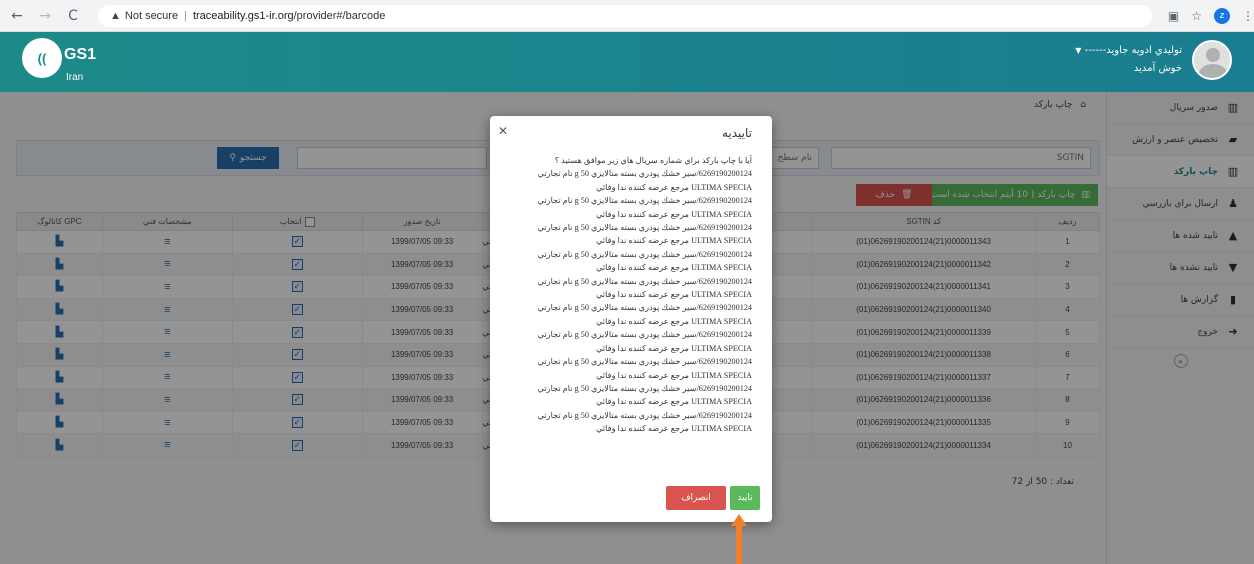  Describe the element at coordinates (745, 498) in the screenshot. I see `confirm-button: تاييد` at that location.